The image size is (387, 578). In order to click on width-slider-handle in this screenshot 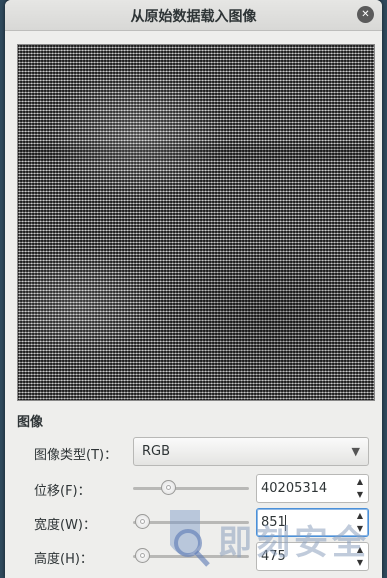, I will do `click(143, 521)`.